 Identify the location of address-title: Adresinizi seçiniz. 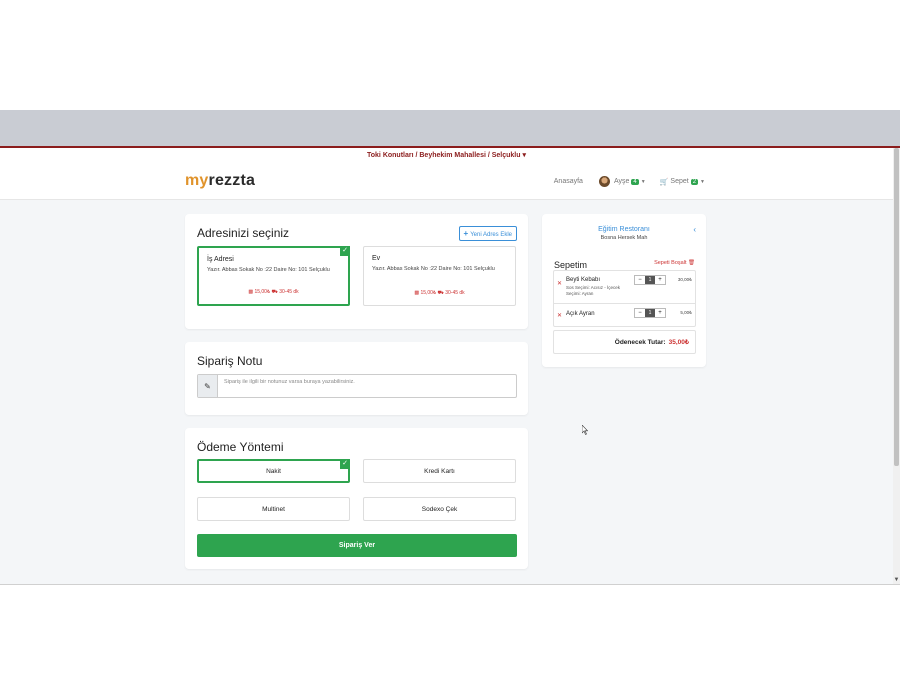
(243, 233).